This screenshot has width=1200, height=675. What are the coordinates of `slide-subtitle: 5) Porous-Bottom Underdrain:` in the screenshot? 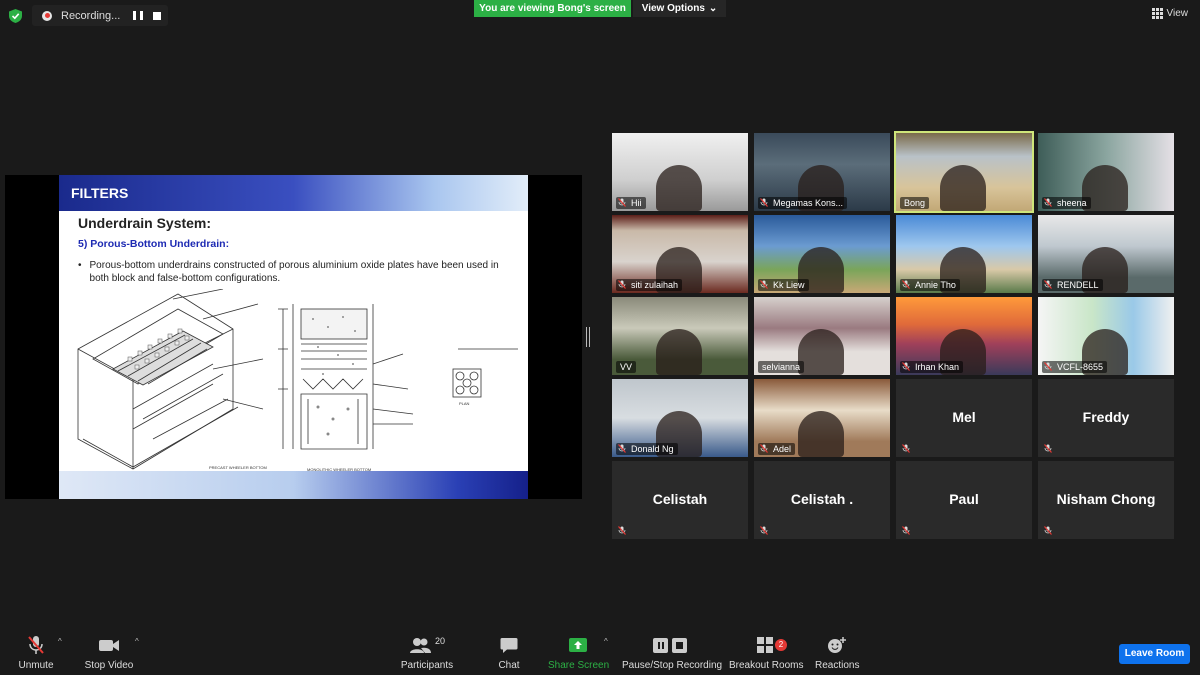 It's located at (154, 244).